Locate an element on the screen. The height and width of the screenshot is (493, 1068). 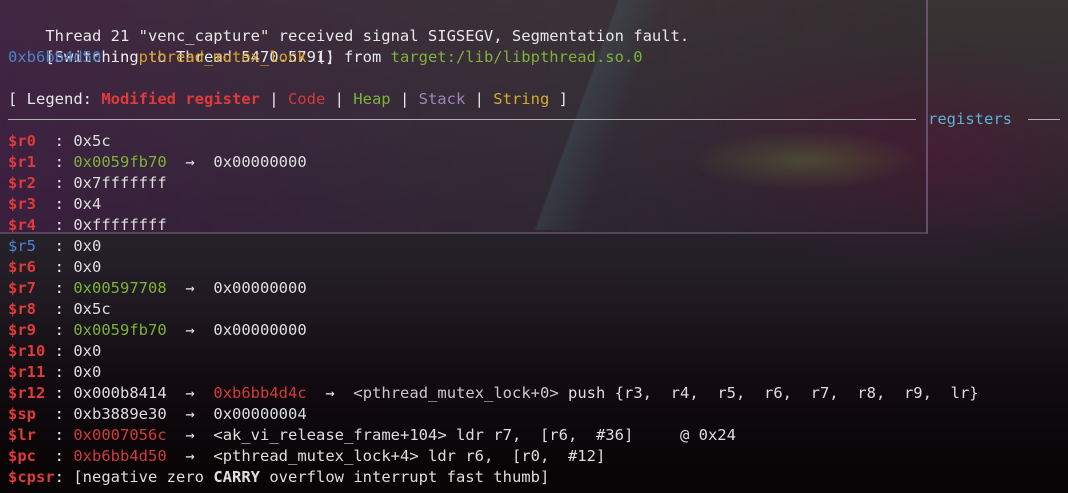
register-row-sp: $sp : 0xb3889e30 → 0x00000004 is located at coordinates (157, 414).